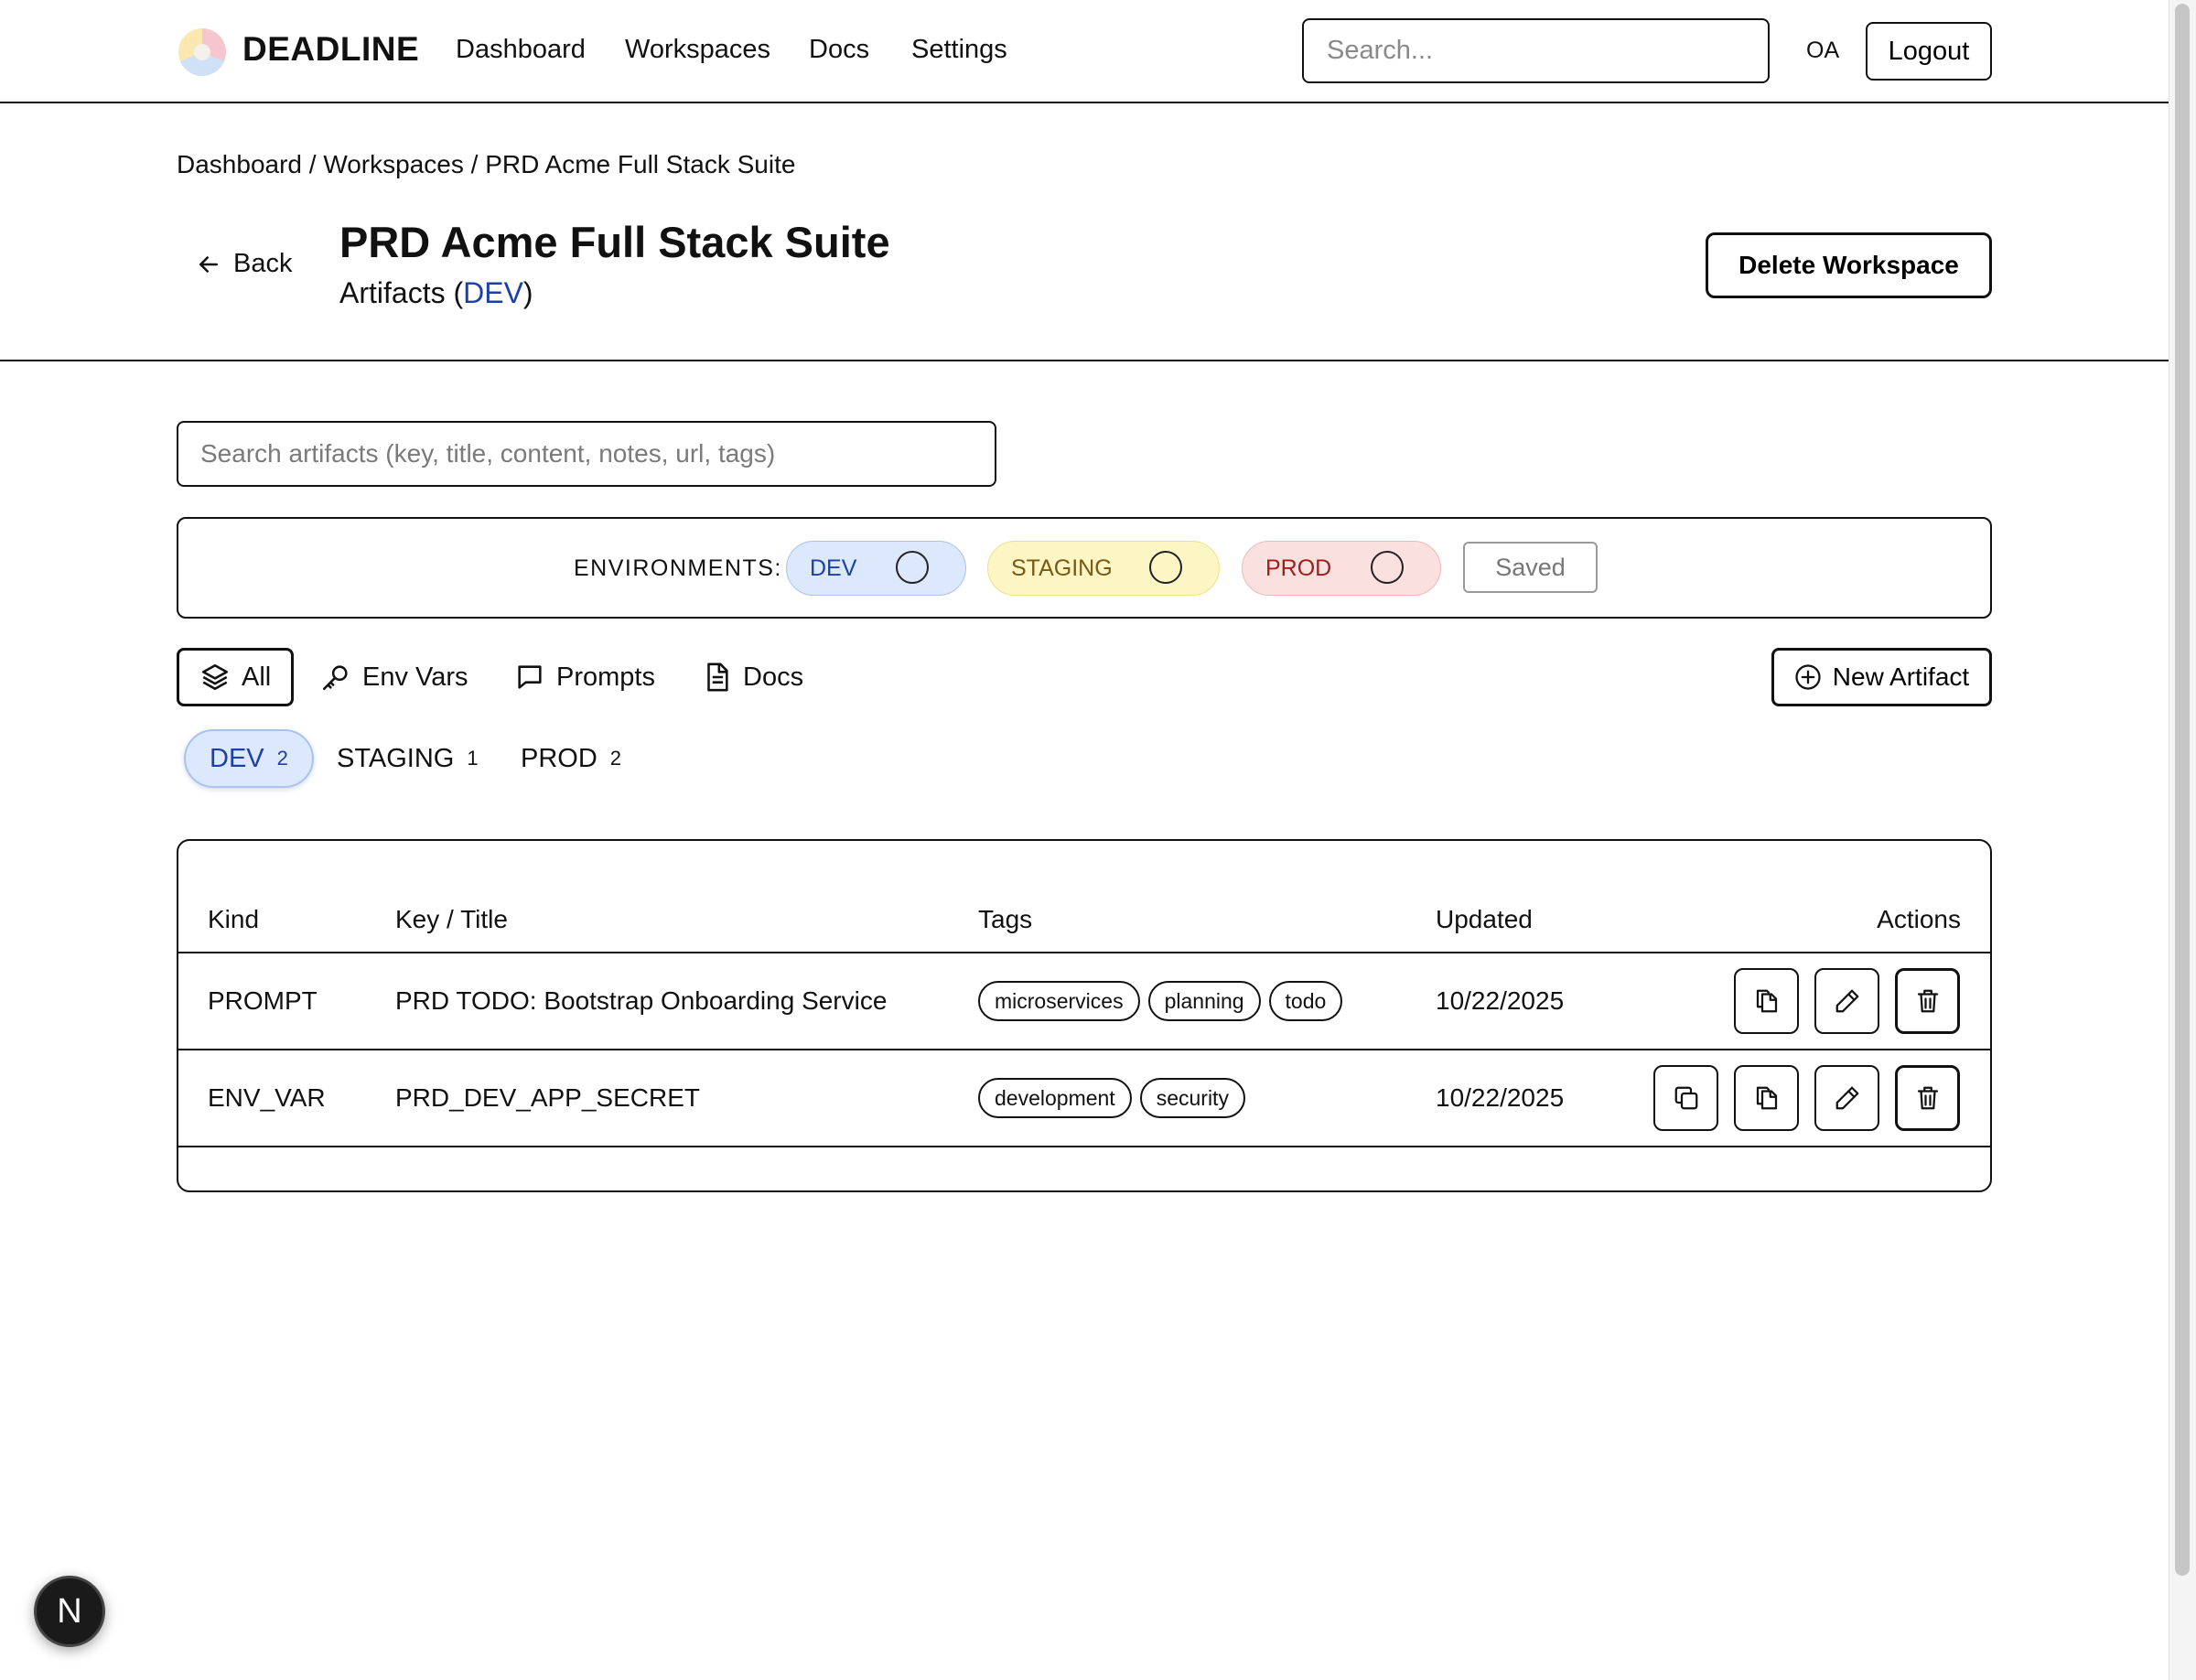 This screenshot has width=2196, height=1680. I want to click on nav-workspaces: Workspaces, so click(698, 50).